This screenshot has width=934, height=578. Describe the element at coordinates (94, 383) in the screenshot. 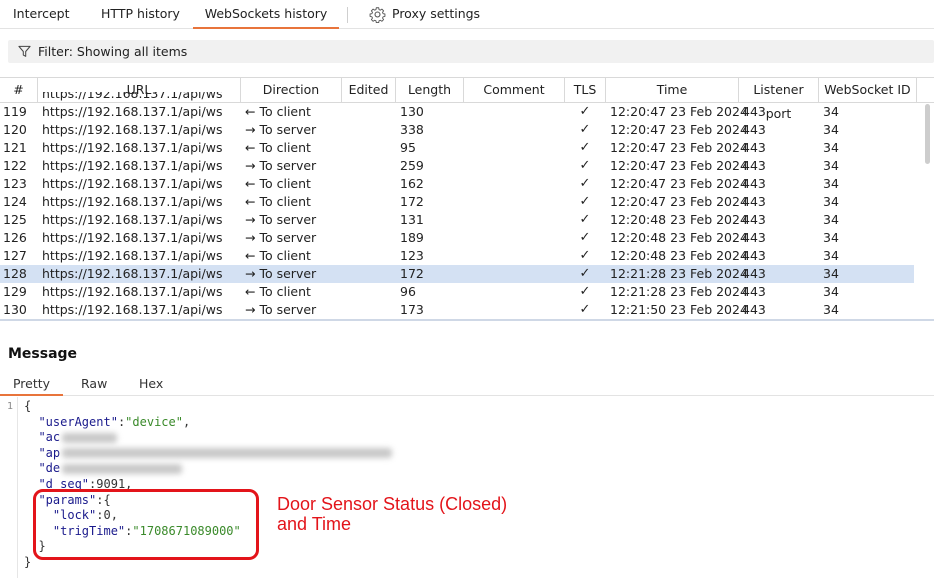

I see `tab-raw: Raw` at that location.